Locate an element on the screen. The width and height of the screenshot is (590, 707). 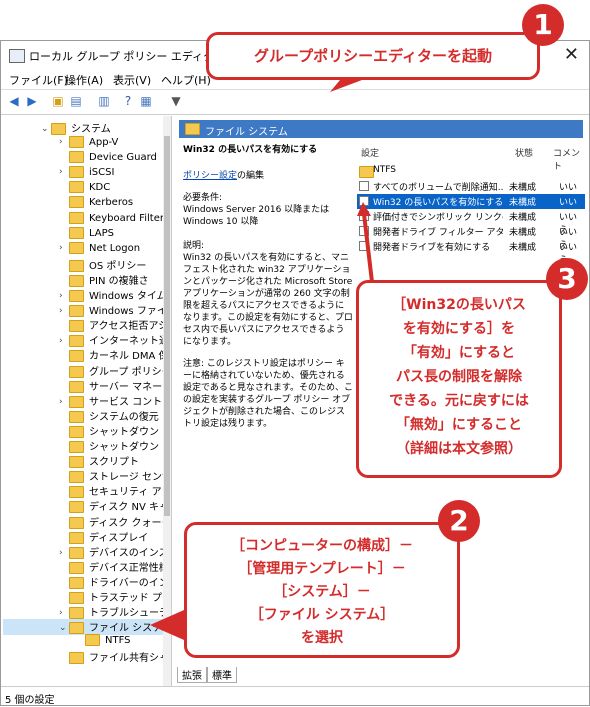
callout-2-pointer is located at coordinates (167, 625).